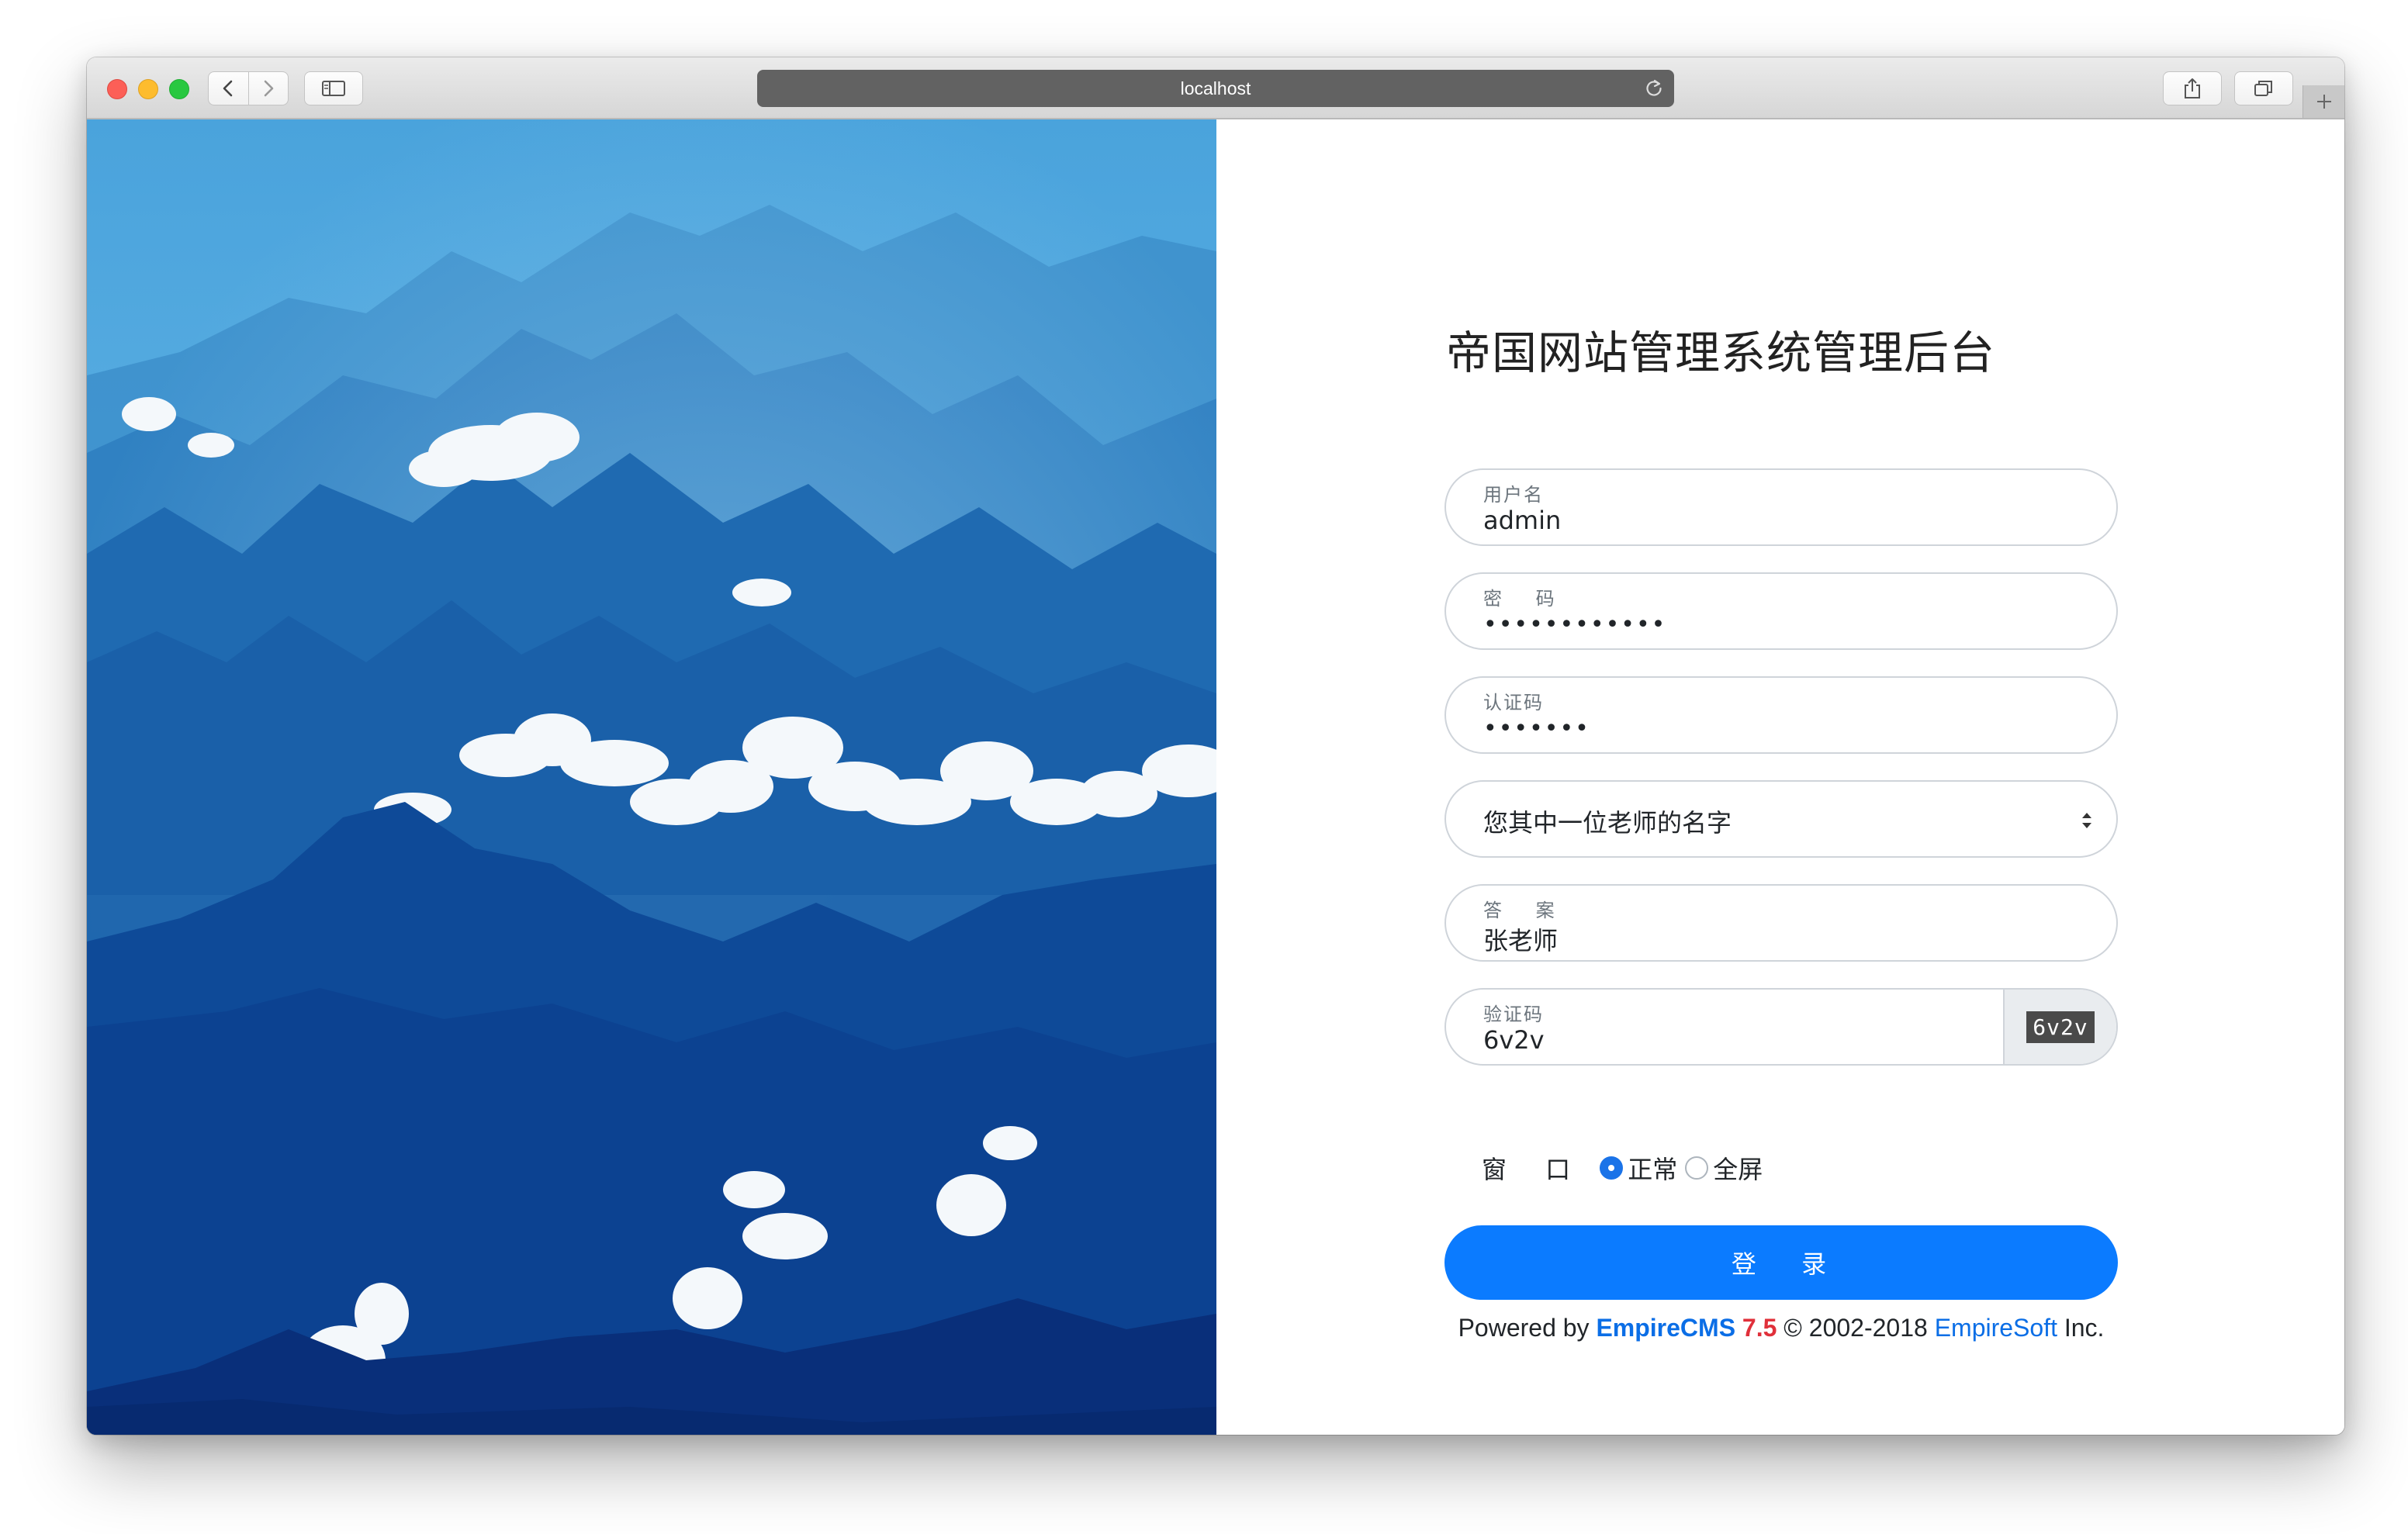 This screenshot has width=2408, height=1534. I want to click on footer-brand-link: EmpireCMS, so click(1665, 1328).